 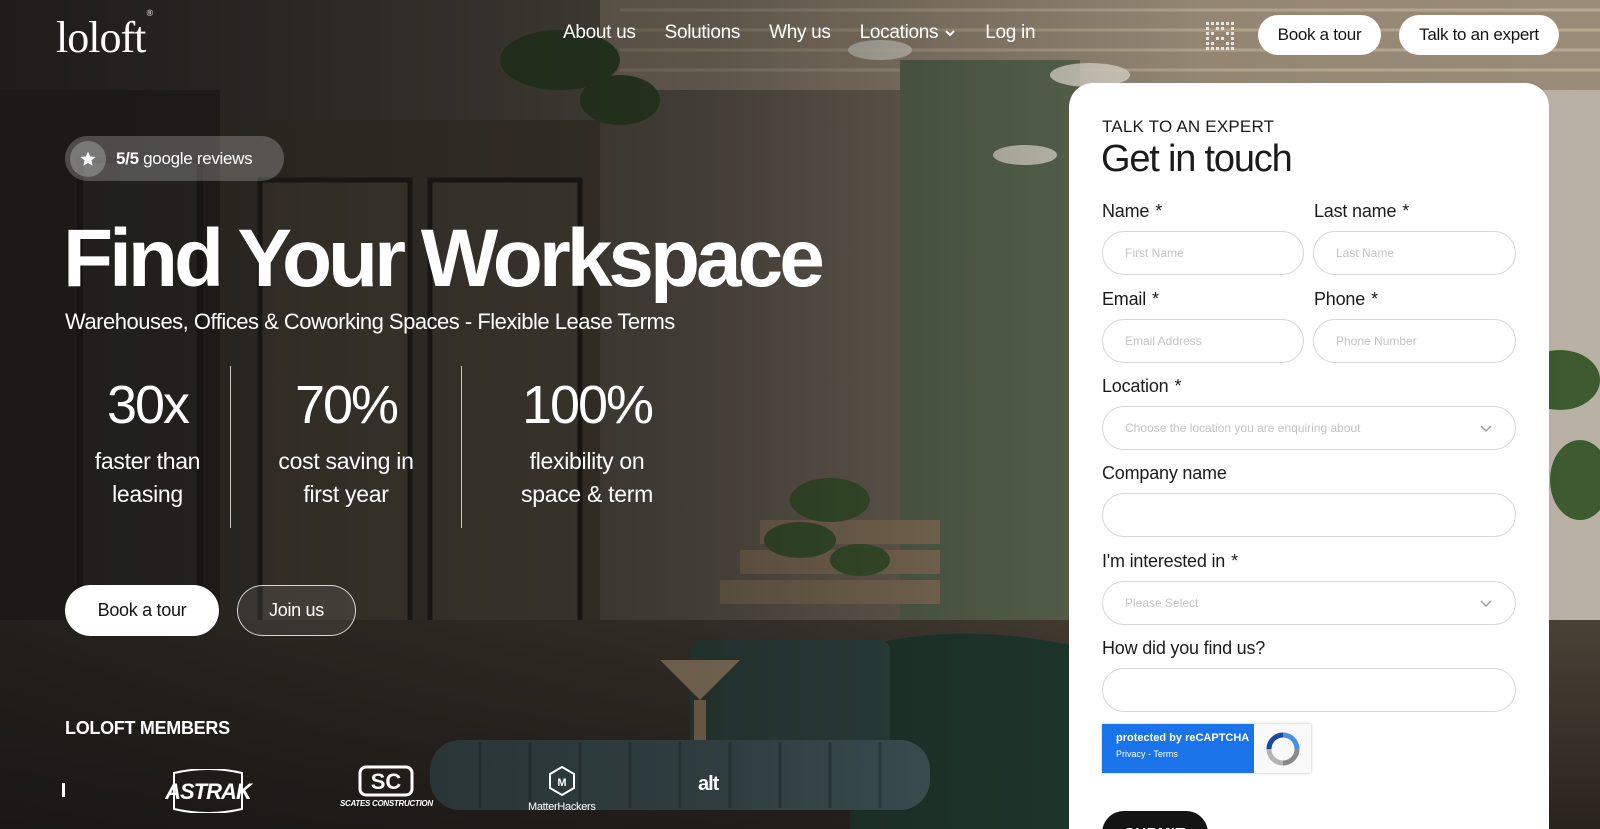 What do you see at coordinates (147, 461) in the screenshot?
I see `stat-label-line: faster than` at bounding box center [147, 461].